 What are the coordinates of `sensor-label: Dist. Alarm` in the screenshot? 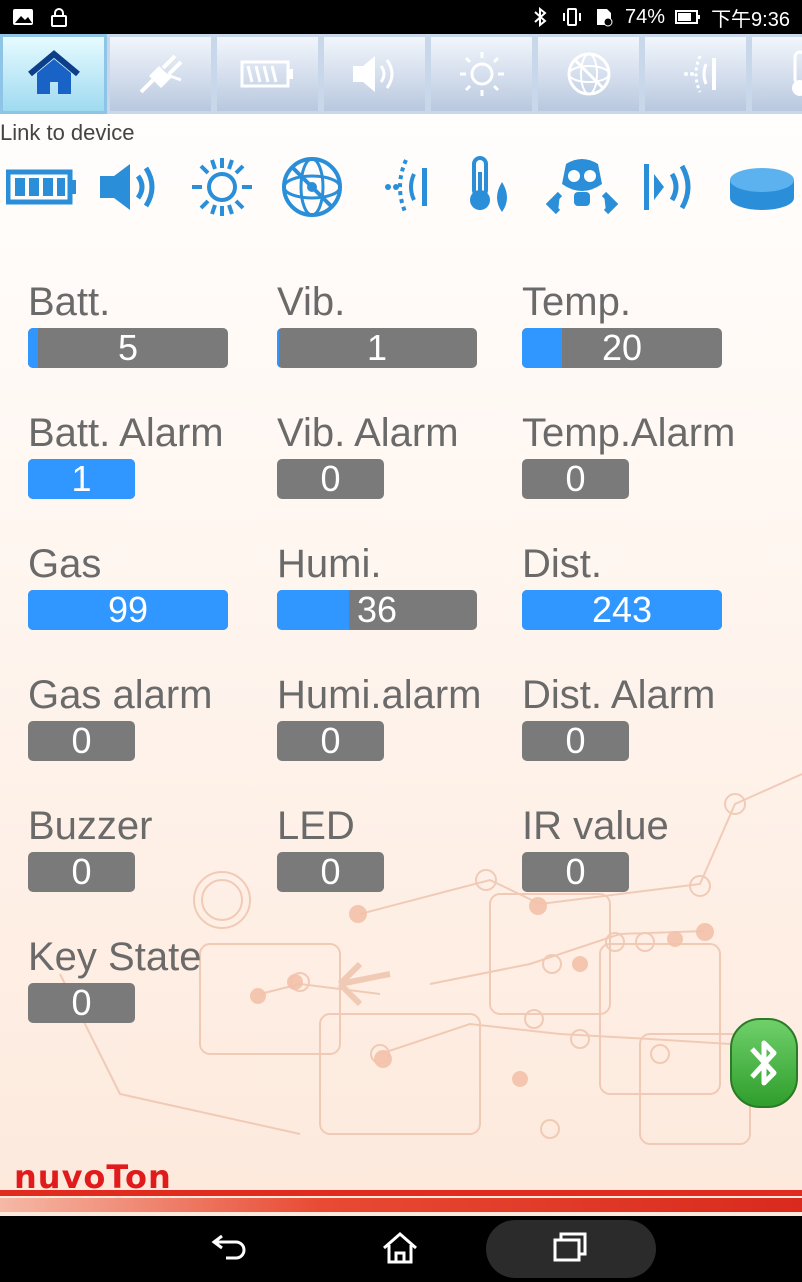 It's located at (619, 695).